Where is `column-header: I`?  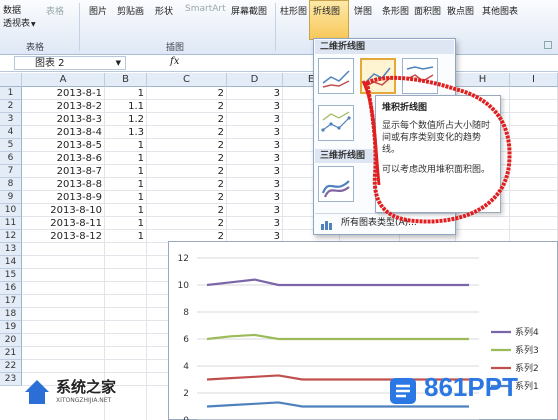 column-header: I is located at coordinates (534, 80).